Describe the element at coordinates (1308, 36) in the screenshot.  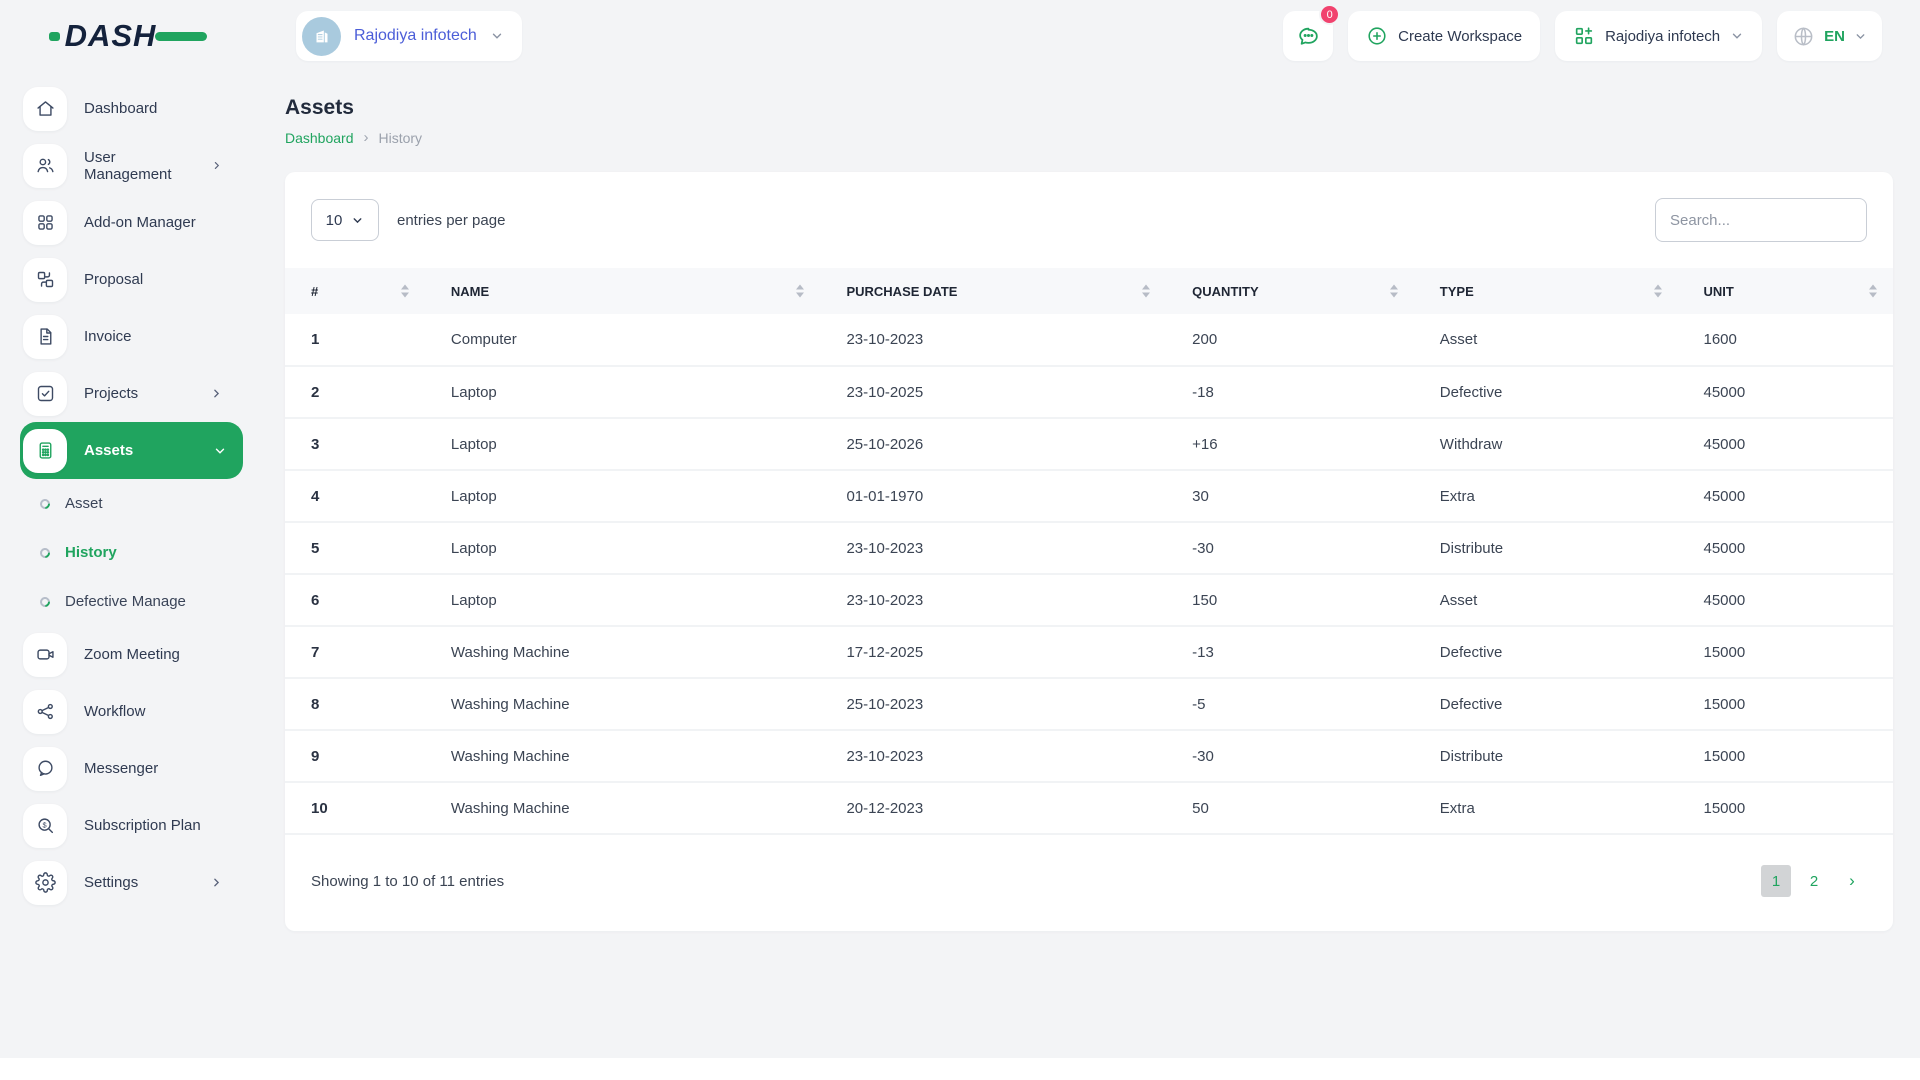
I see `chat-bubble-icon` at that location.